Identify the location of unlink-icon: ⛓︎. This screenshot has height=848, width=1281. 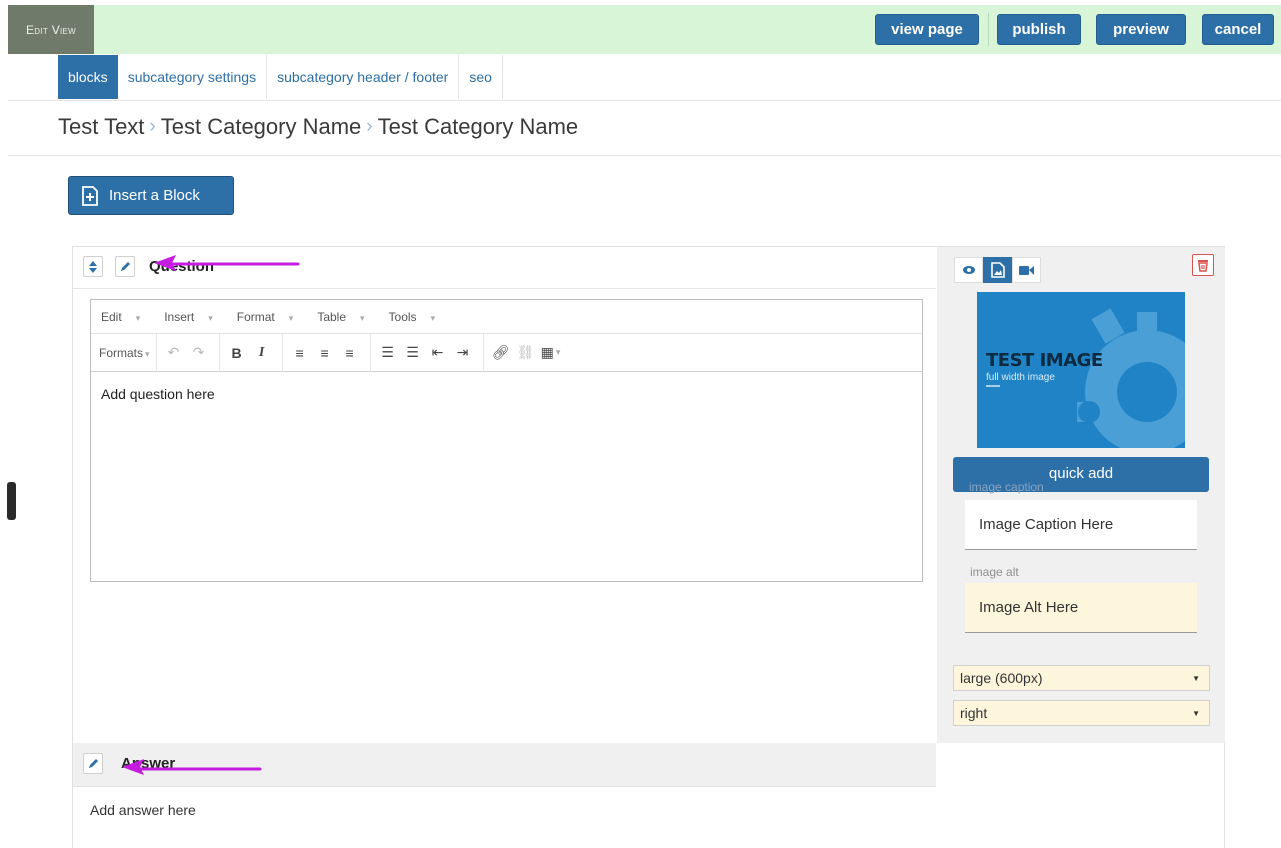
(526, 353).